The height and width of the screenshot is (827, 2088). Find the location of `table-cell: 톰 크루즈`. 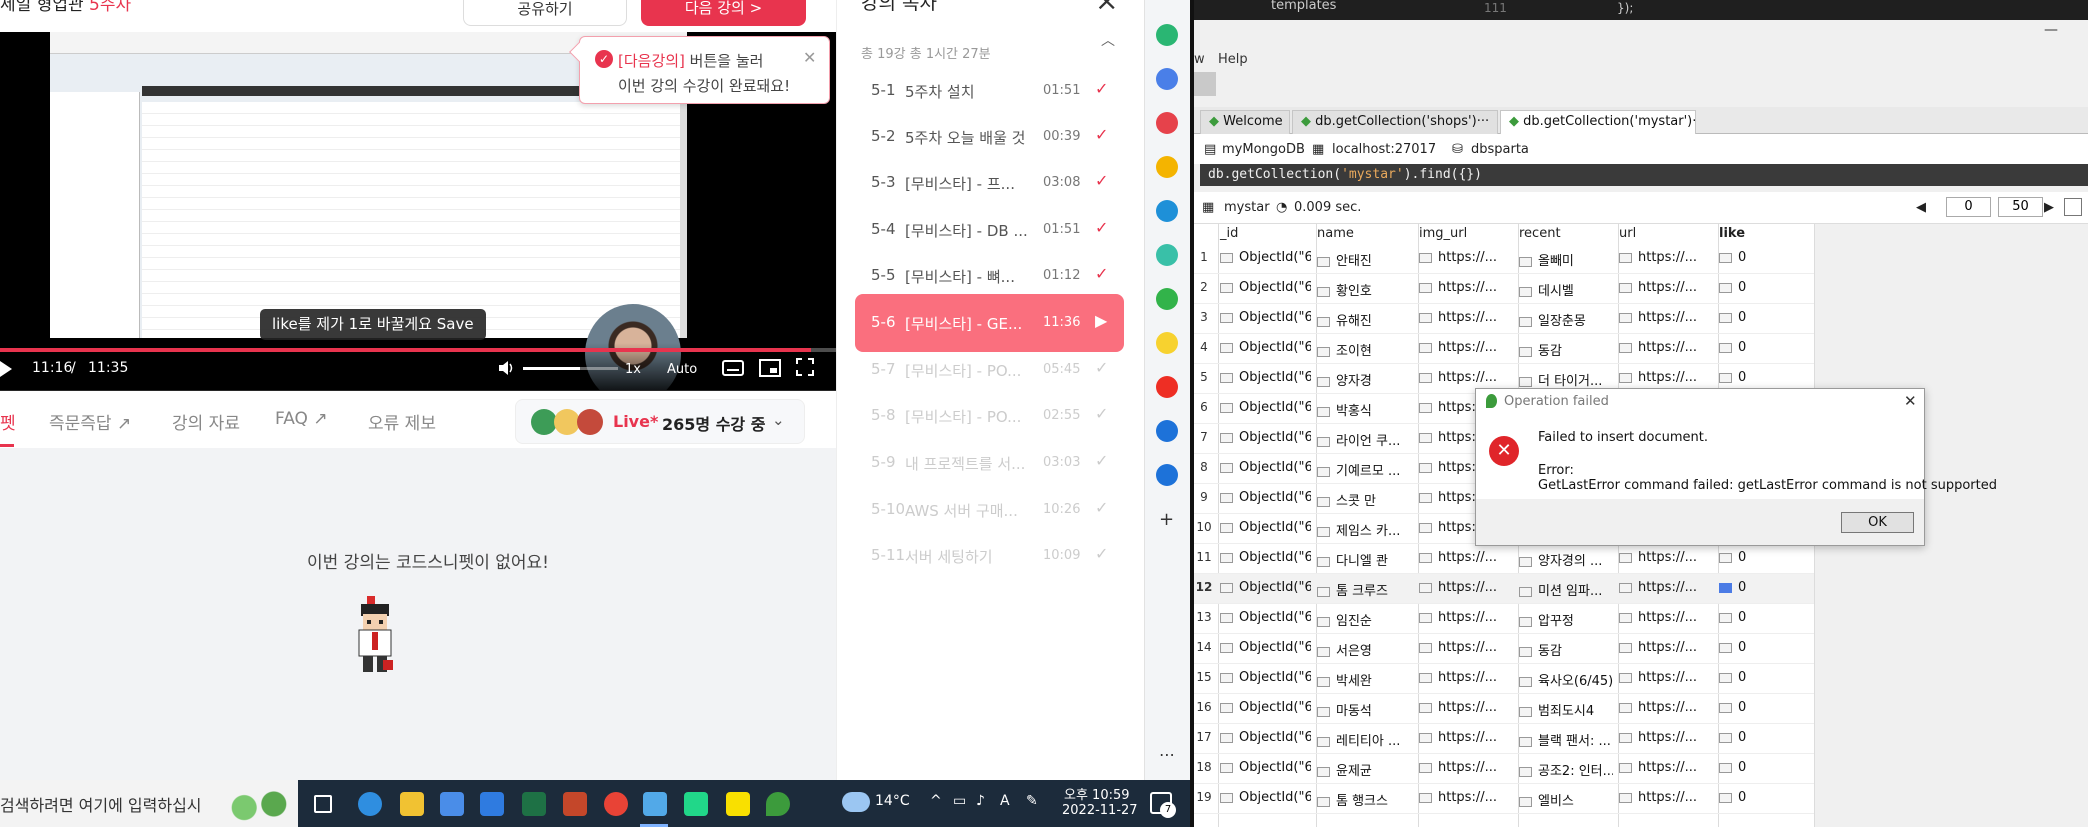

table-cell: 톰 크루즈 is located at coordinates (1365, 589).